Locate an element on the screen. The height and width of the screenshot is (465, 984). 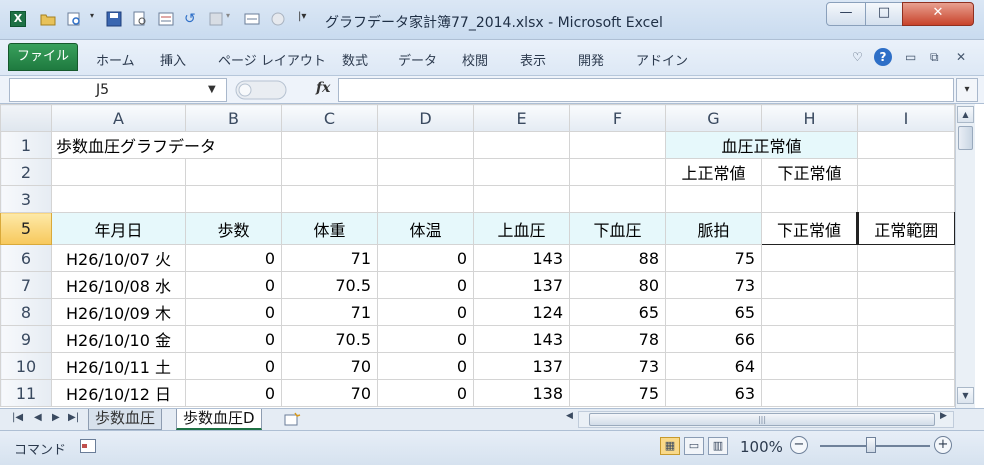
tab-home: ホーム is located at coordinates (115, 59).